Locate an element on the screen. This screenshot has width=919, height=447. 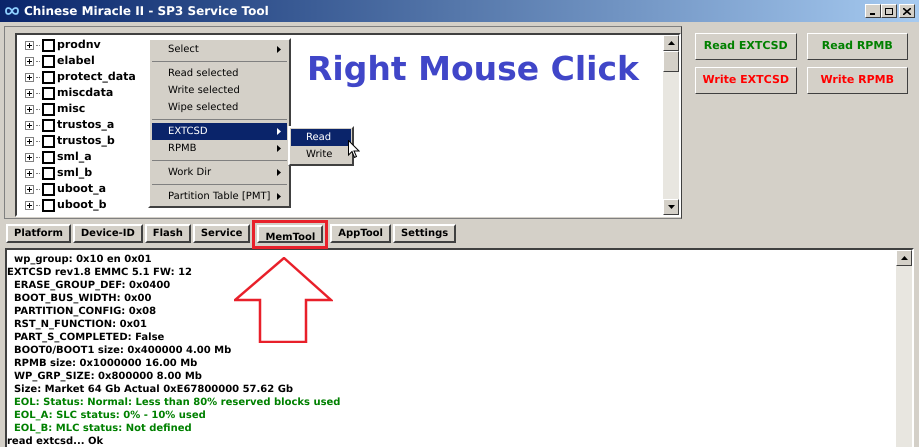
menu-item: Select is located at coordinates (219, 49).